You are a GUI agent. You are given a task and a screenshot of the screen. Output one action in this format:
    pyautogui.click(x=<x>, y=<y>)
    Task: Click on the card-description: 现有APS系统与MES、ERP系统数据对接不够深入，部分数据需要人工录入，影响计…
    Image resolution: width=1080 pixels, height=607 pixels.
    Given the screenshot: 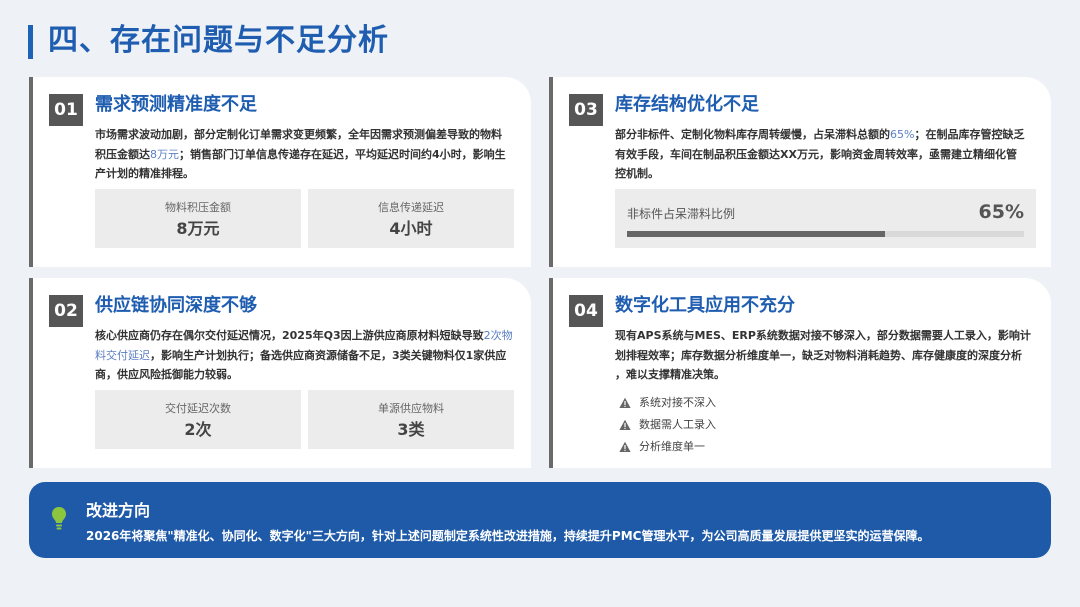 What is the action you would take?
    pyautogui.click(x=824, y=355)
    